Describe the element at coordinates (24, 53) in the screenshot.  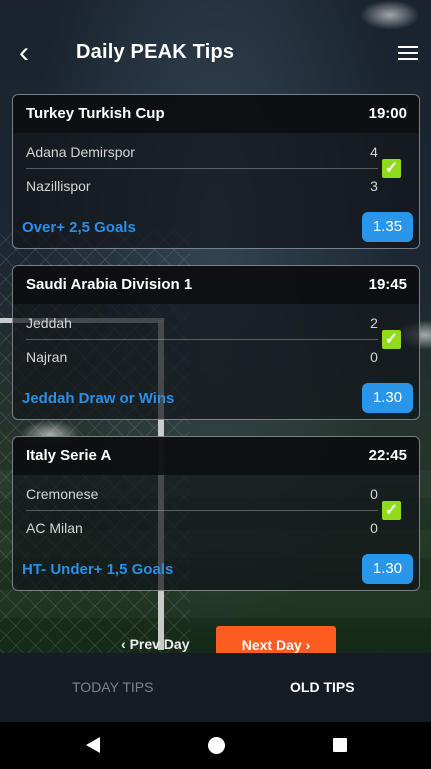
I see `back-arrow-icon: ‹` at that location.